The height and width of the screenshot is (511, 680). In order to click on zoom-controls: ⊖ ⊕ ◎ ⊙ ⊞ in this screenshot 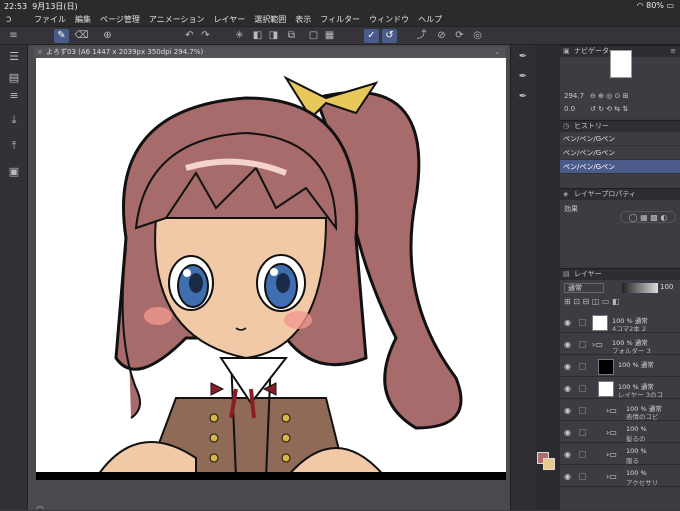, I will do `click(609, 96)`.